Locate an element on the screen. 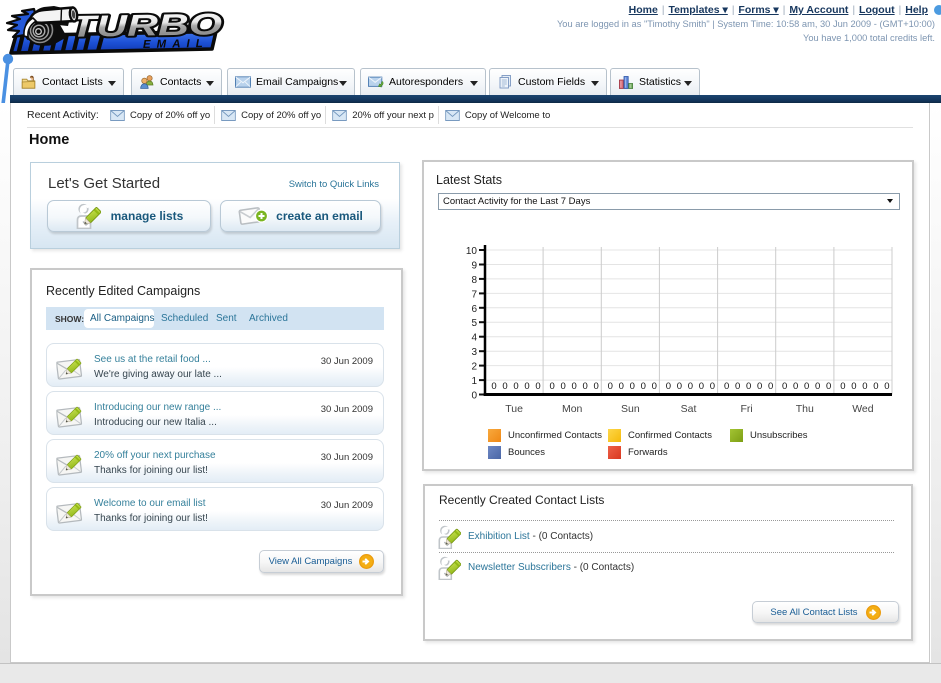  svg-text: 6 is located at coordinates (474, 309).